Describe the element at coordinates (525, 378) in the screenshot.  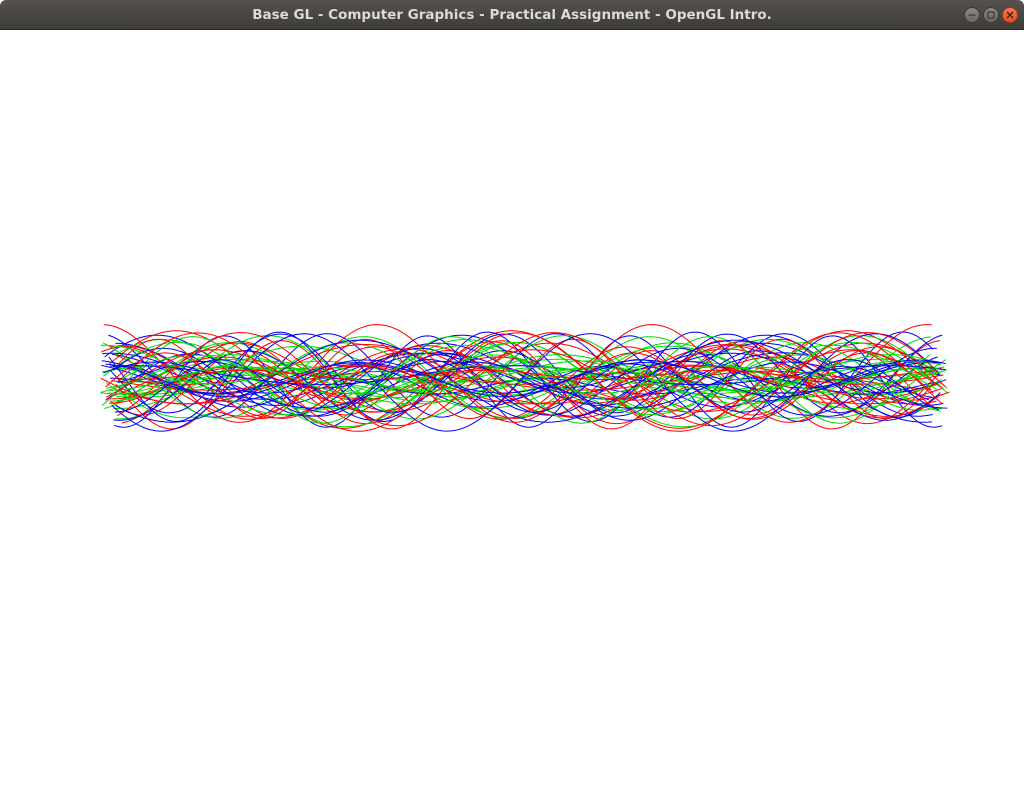
I see `sine-curves-render` at that location.